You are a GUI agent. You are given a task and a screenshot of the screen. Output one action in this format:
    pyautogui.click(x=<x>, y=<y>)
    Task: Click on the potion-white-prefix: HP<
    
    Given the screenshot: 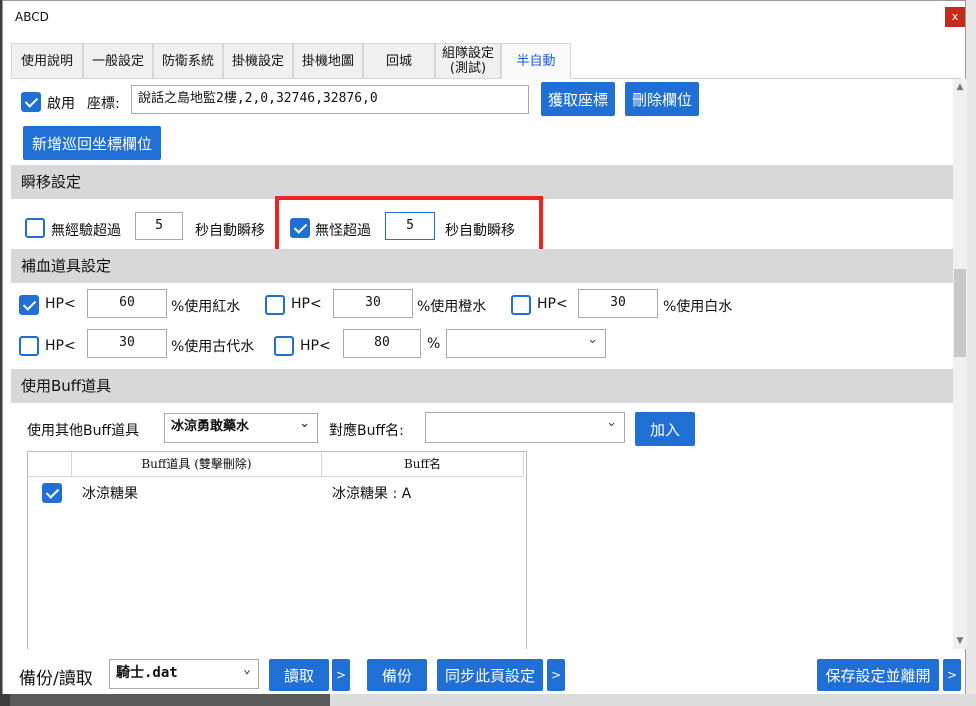 What is the action you would take?
    pyautogui.click(x=552, y=304)
    